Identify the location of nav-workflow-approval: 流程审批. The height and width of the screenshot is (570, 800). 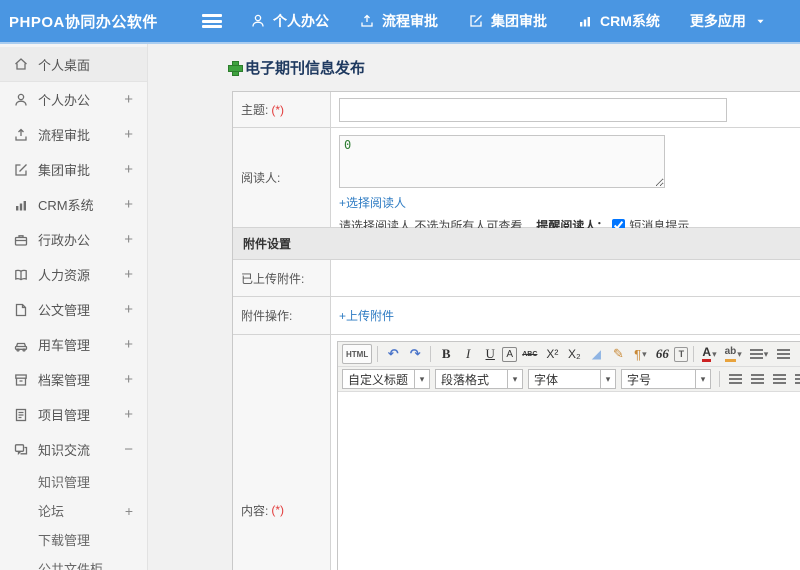
(398, 21).